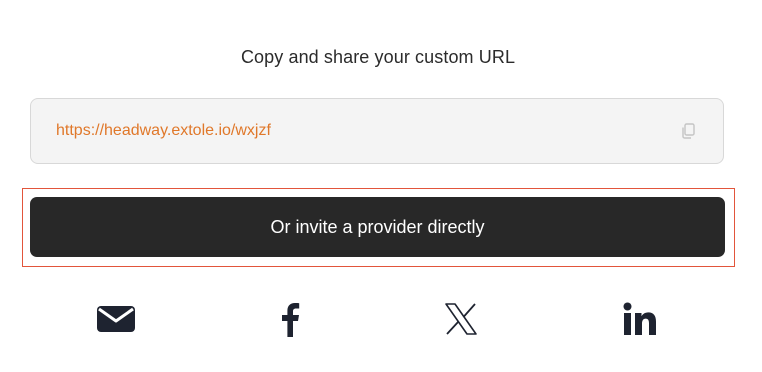  Describe the element at coordinates (377, 227) in the screenshot. I see `invite-provider-button: Or invite a provider directly` at that location.